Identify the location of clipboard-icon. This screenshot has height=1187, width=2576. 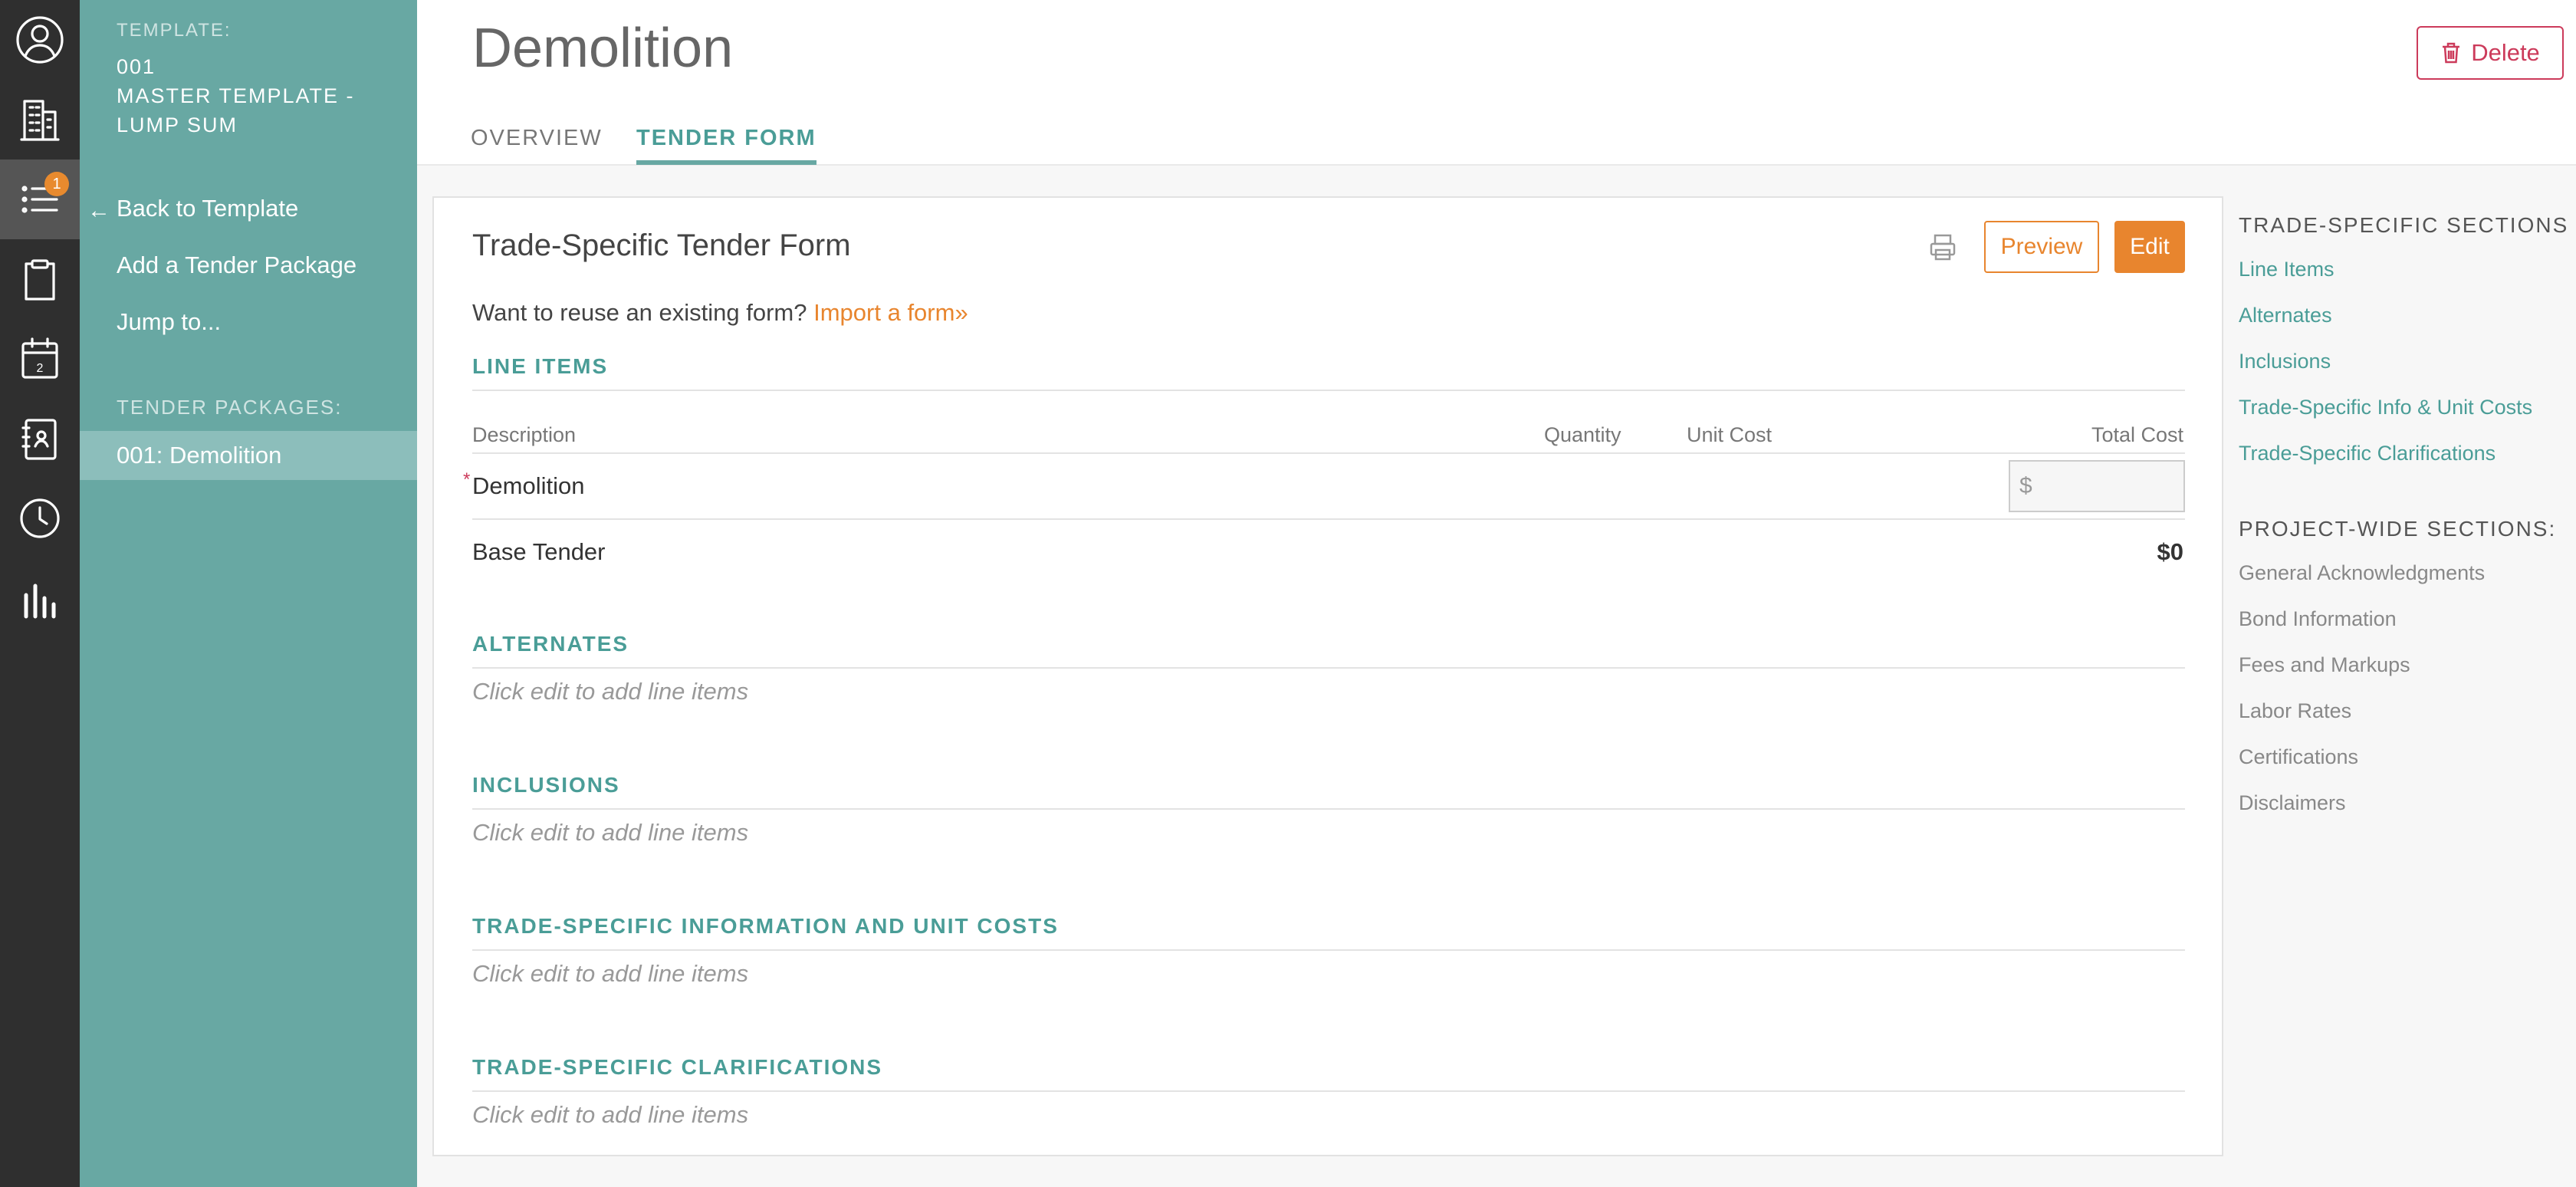
(40, 280).